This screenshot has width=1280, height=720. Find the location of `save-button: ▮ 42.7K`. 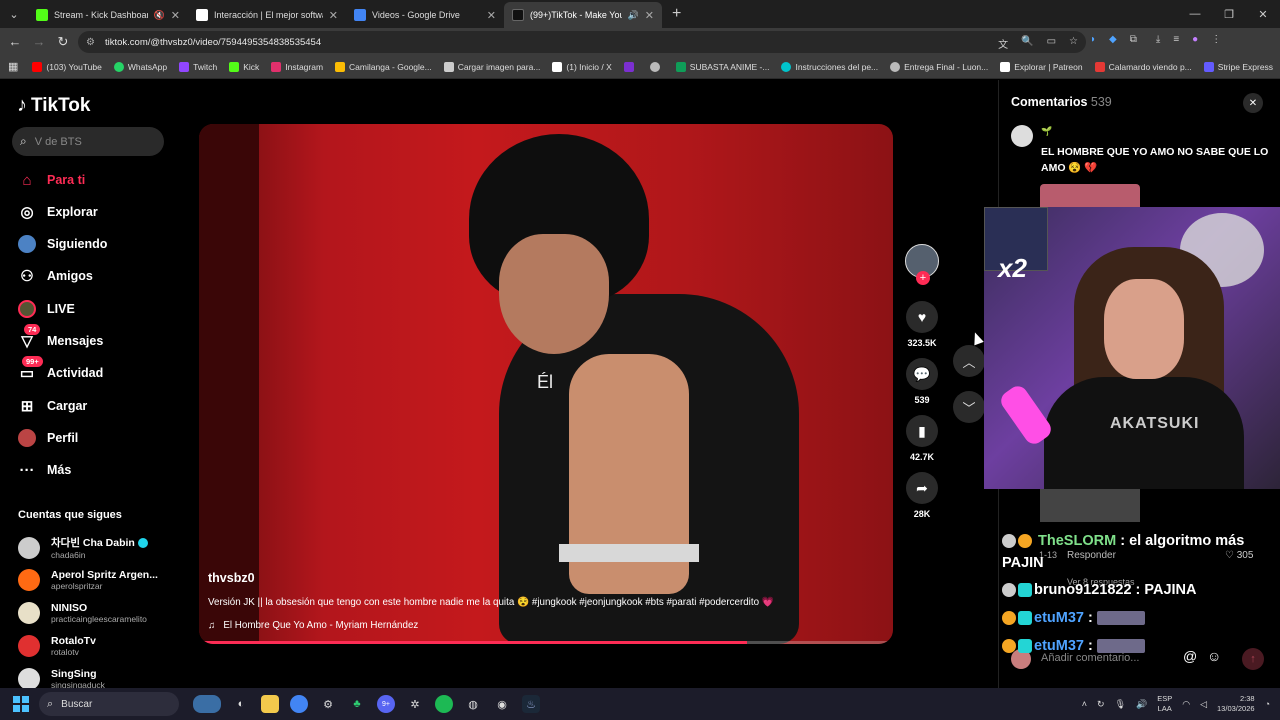

save-button: ▮ 42.7K is located at coordinates (922, 438).